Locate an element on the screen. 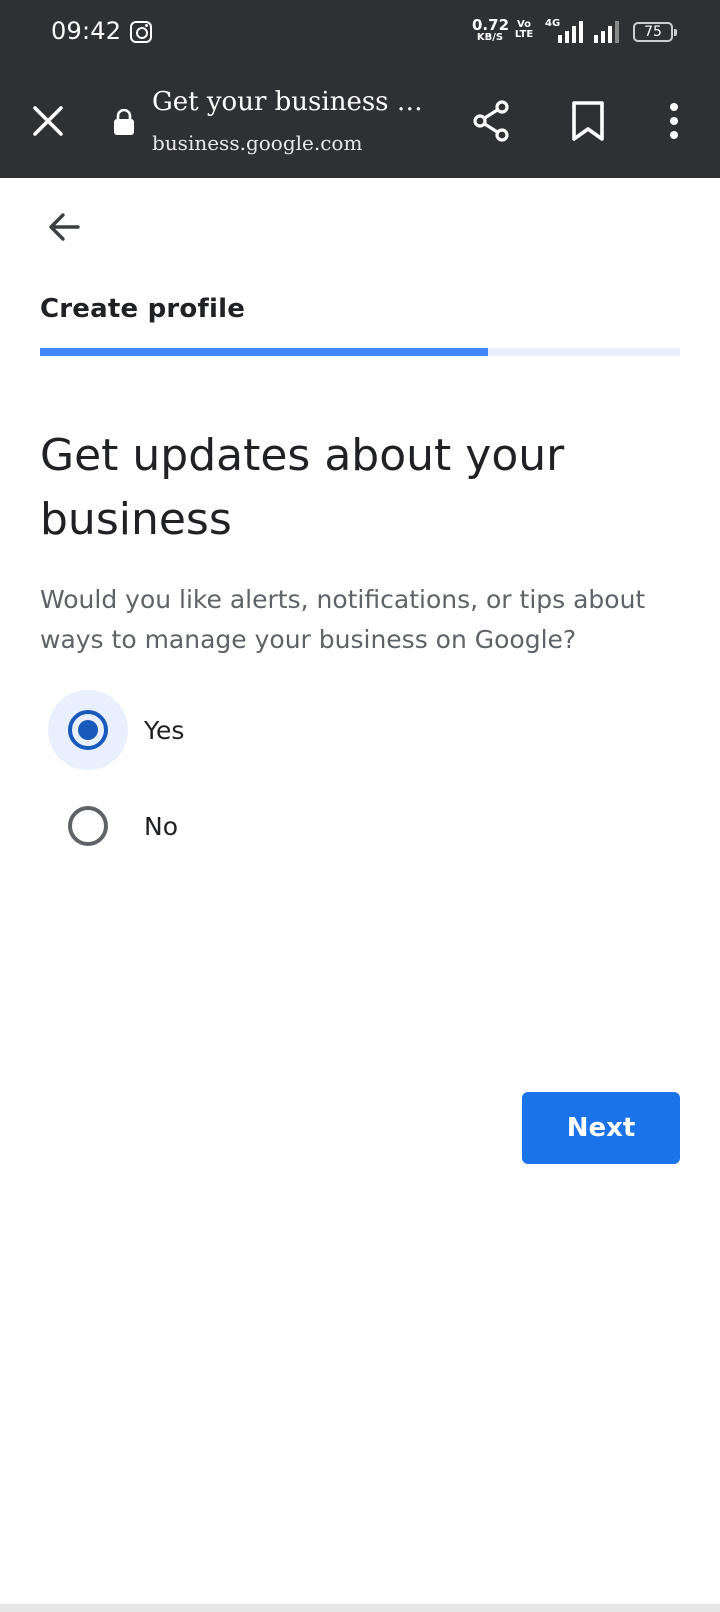  step-title: Create profile is located at coordinates (143, 309).